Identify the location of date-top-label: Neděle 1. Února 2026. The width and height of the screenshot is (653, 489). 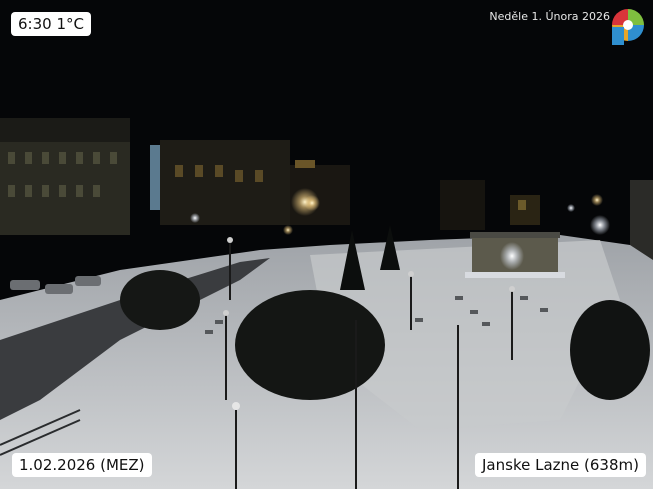
(549, 16).